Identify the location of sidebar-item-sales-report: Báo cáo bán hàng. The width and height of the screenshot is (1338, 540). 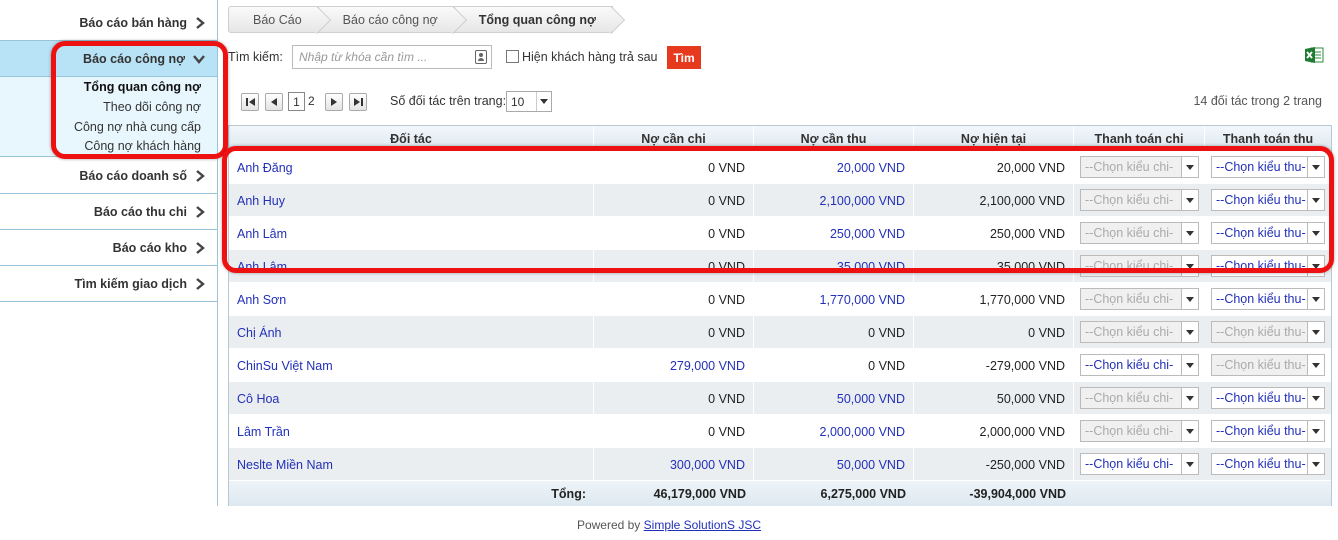
(108, 23).